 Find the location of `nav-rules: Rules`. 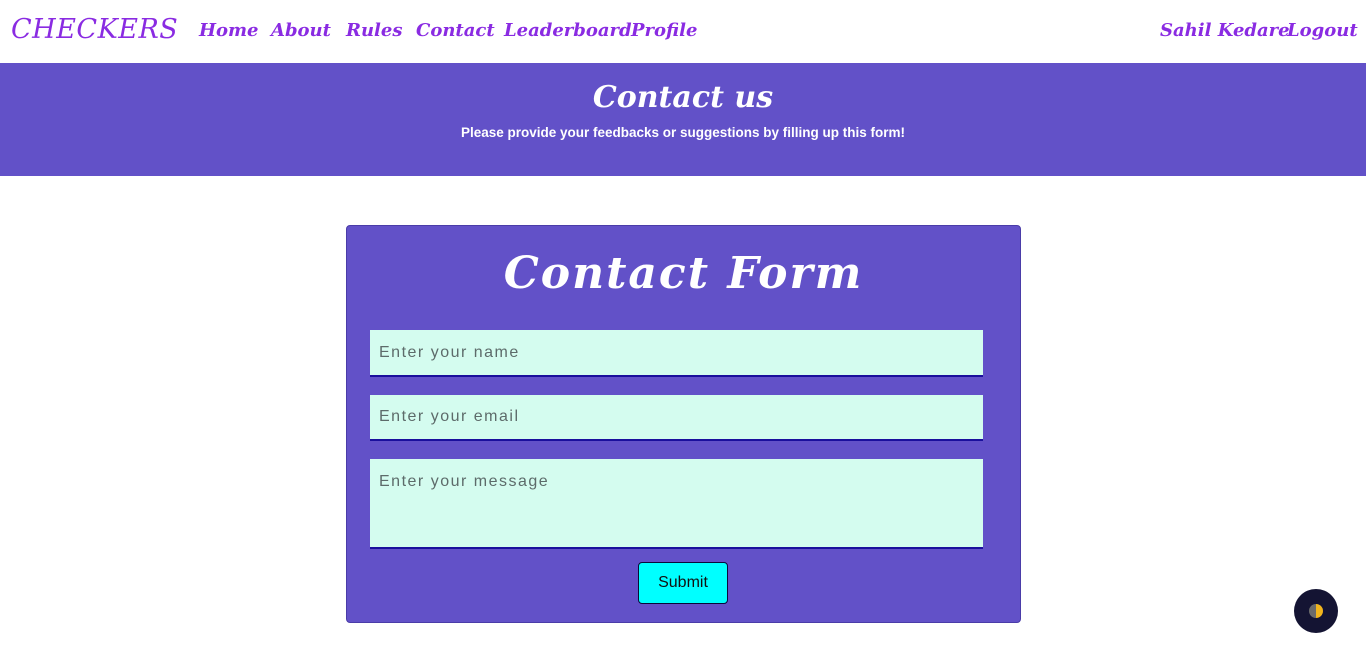

nav-rules: Rules is located at coordinates (374, 30).